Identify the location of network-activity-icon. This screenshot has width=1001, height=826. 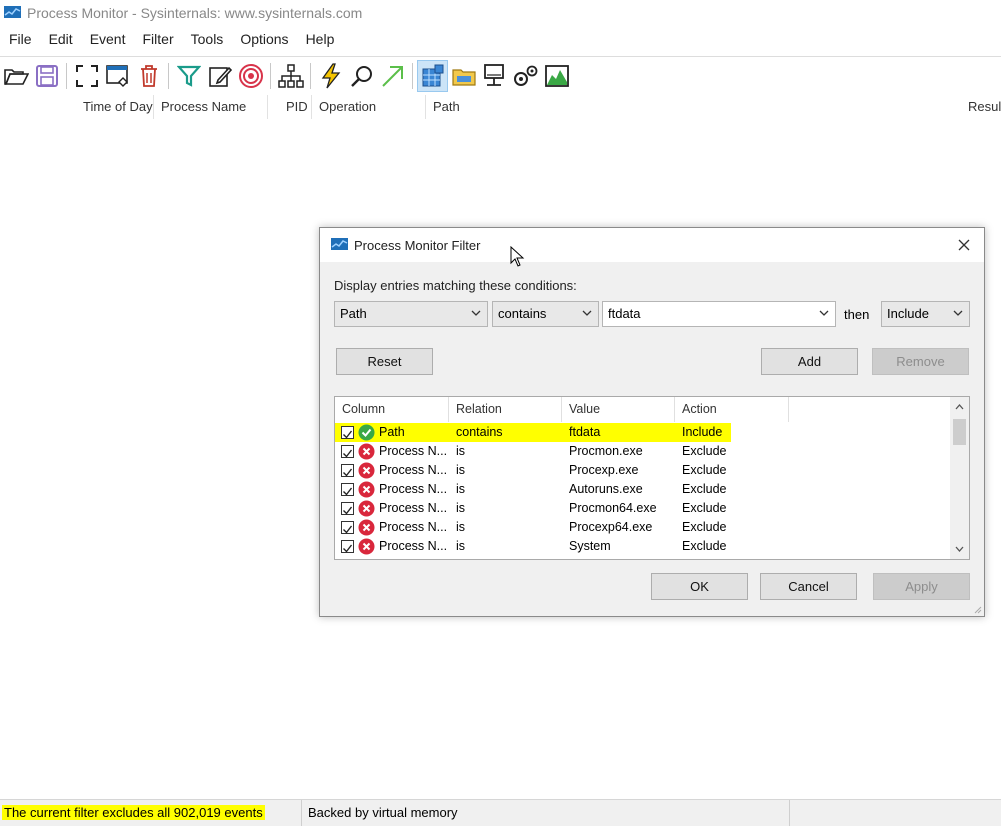
(494, 76).